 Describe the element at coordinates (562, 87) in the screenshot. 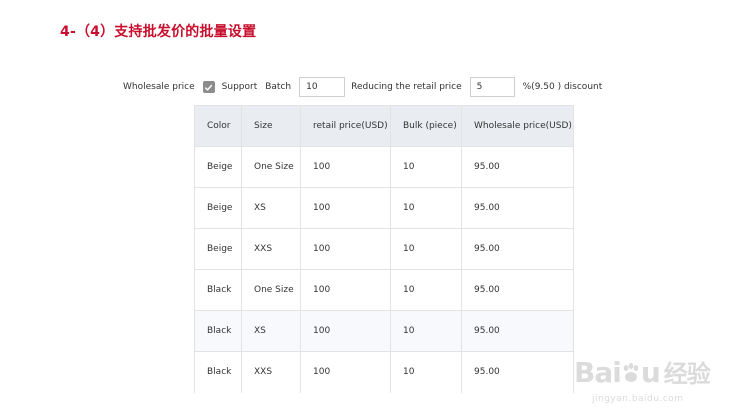

I see `discount-text: %(9.50 ) discount` at that location.